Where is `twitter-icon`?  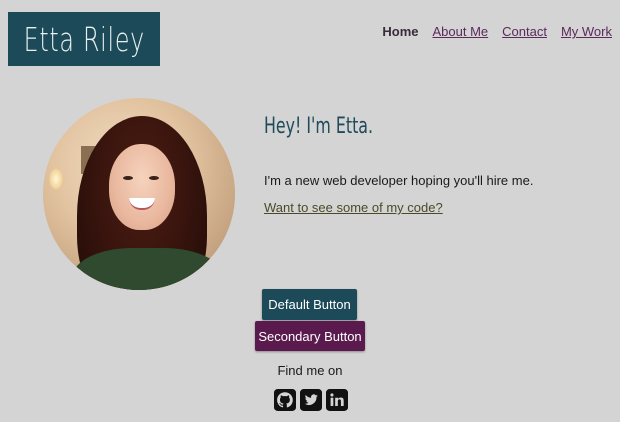
twitter-icon is located at coordinates (311, 400).